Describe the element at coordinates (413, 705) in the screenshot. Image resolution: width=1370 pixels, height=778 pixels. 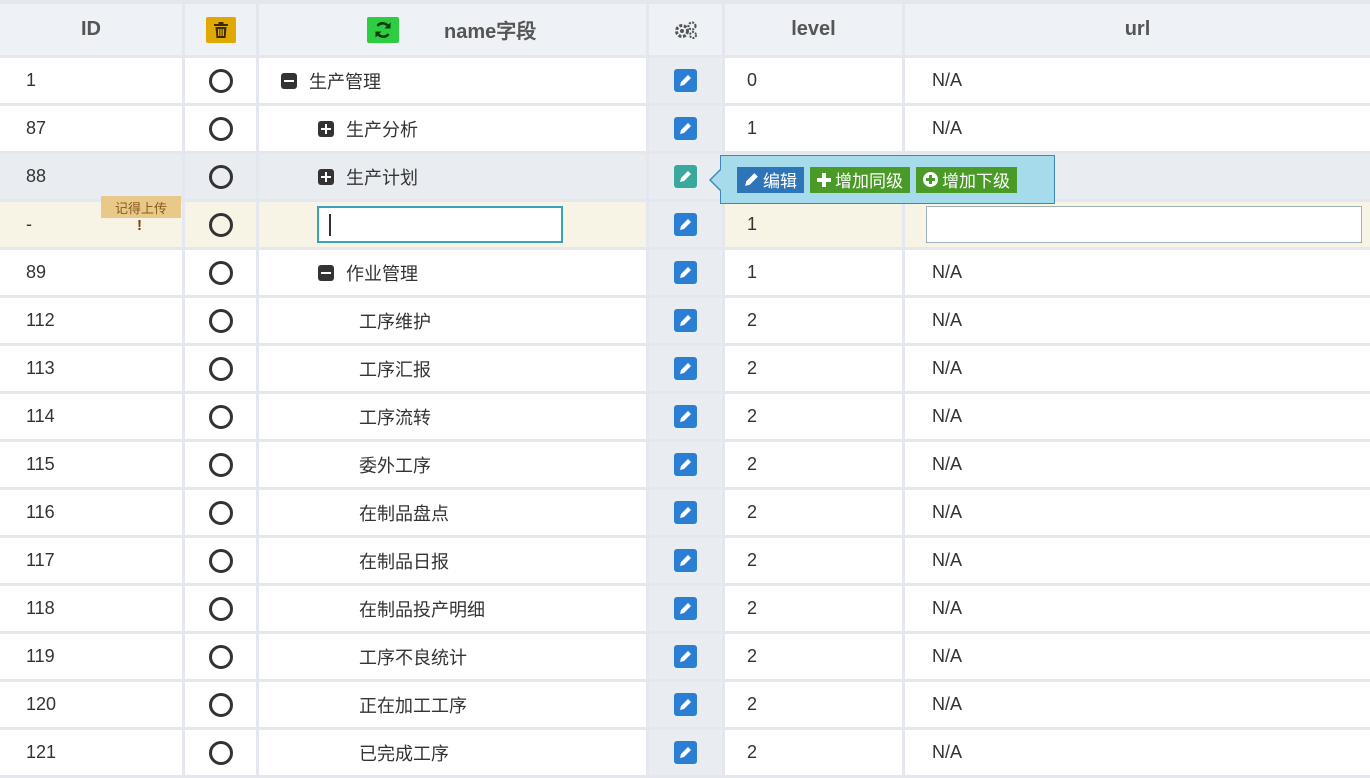
I see `tree-node-label: 正在加工工序` at that location.